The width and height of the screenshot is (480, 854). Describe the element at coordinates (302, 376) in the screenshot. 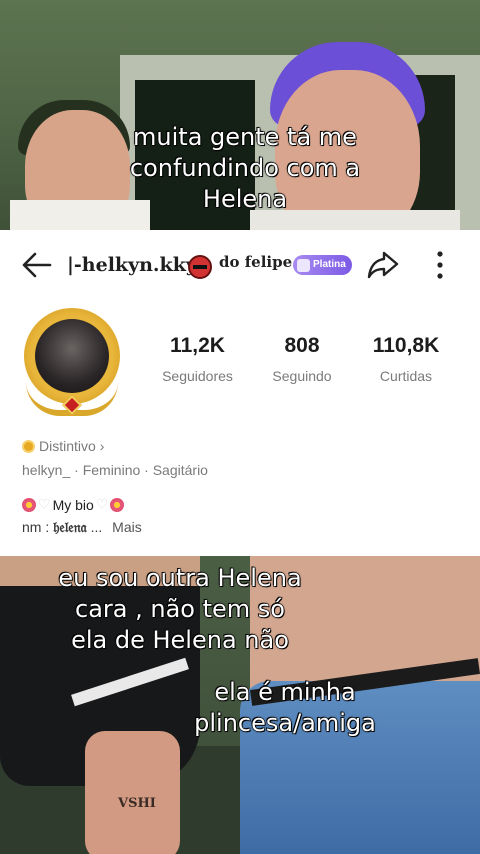

I see `stat-following-label: Seguindo` at that location.